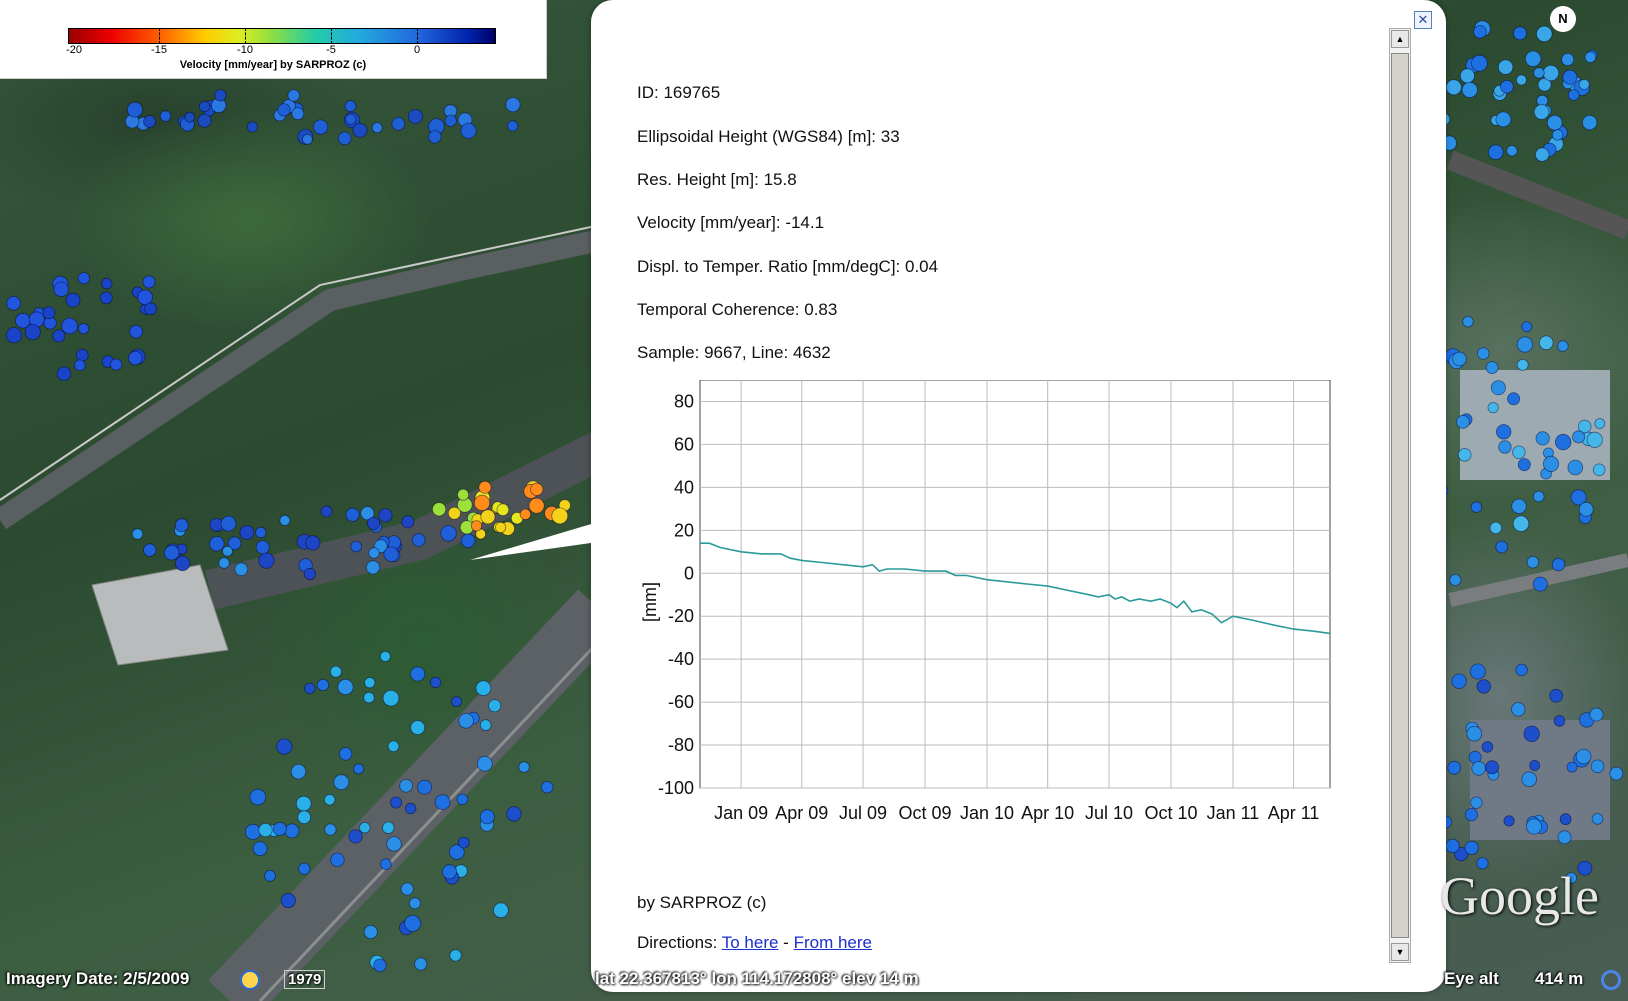 The width and height of the screenshot is (1628, 1001). I want to click on balloon-scrollbar: ▲ ▼, so click(1400, 495).